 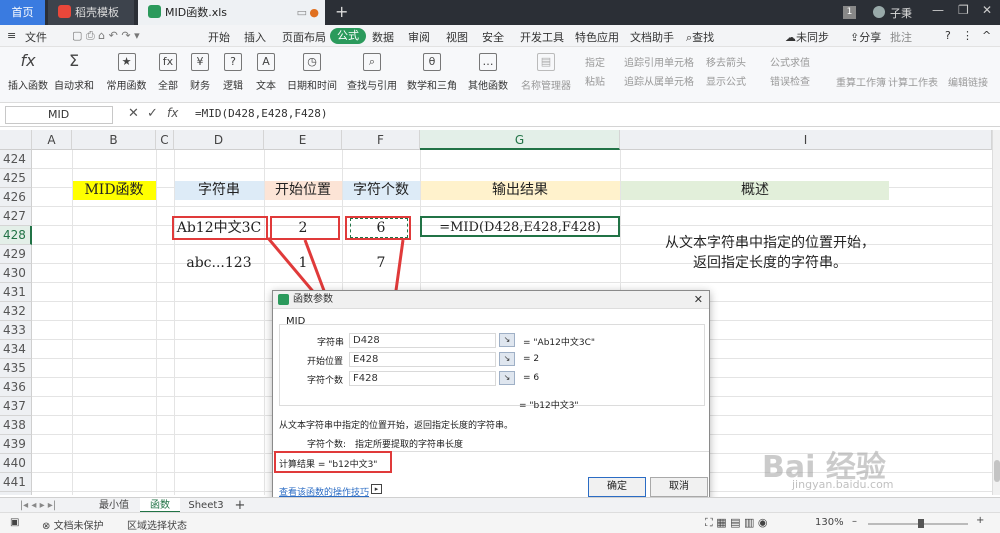 What do you see at coordinates (422, 378) in the screenshot?
I see `arg3-input: F428` at bounding box center [422, 378].